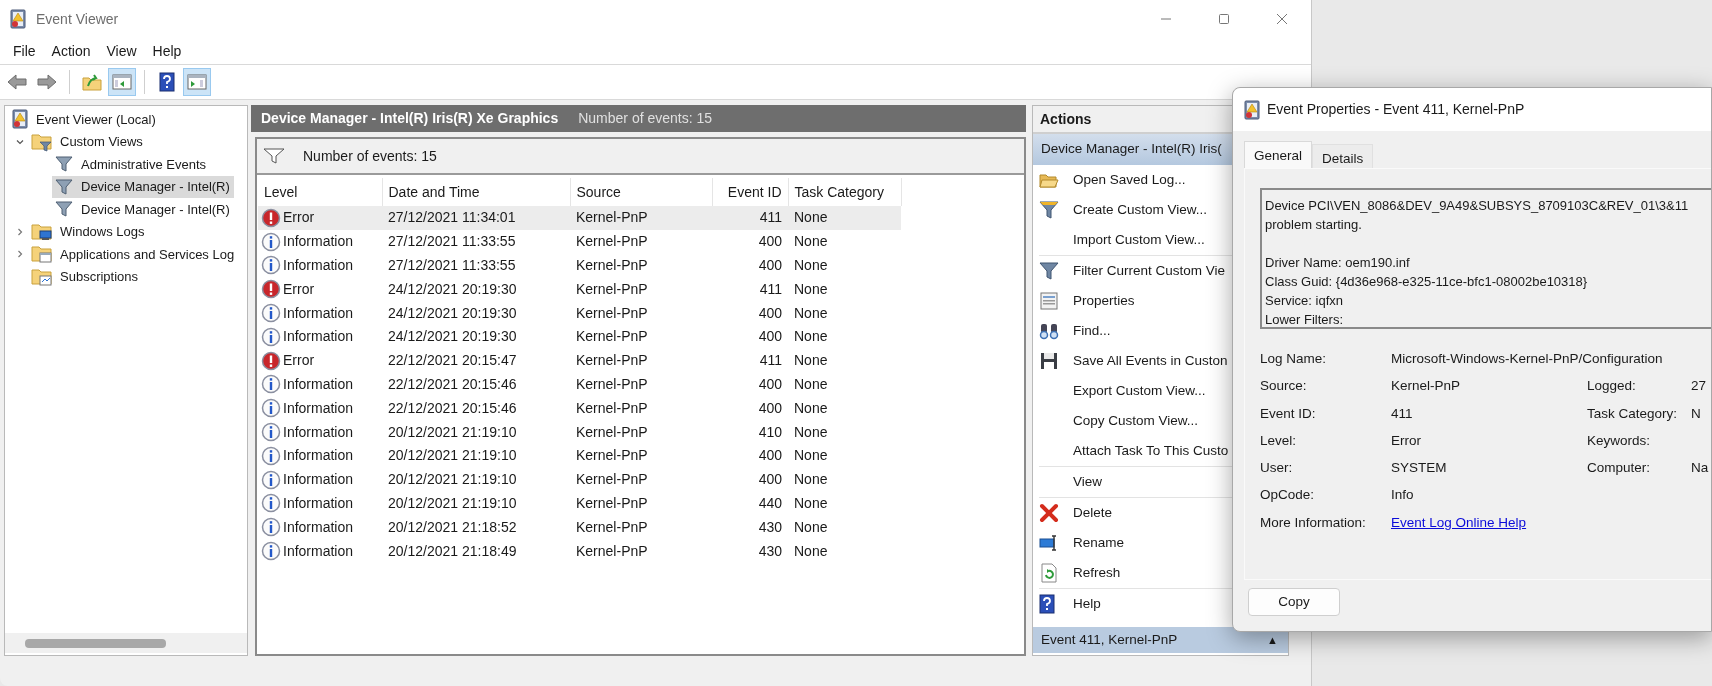  I want to click on table-cell: Kernel-PnP, so click(641, 241).